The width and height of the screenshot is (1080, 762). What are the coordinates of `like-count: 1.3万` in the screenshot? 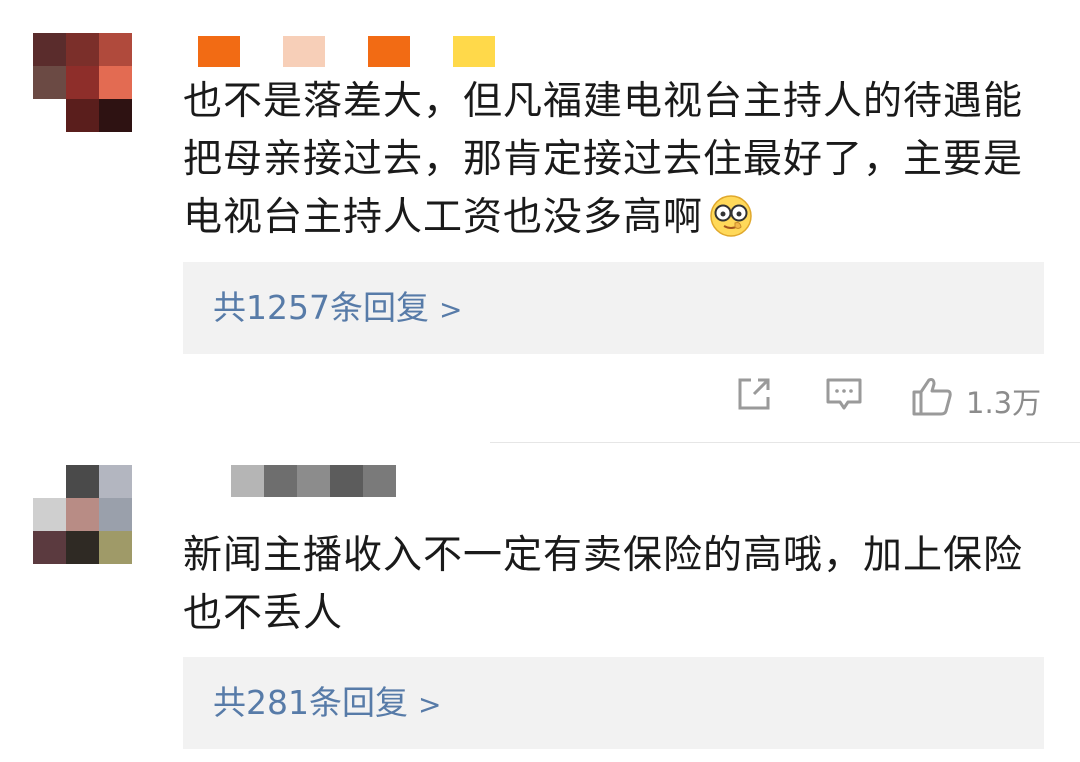 It's located at (1004, 403).